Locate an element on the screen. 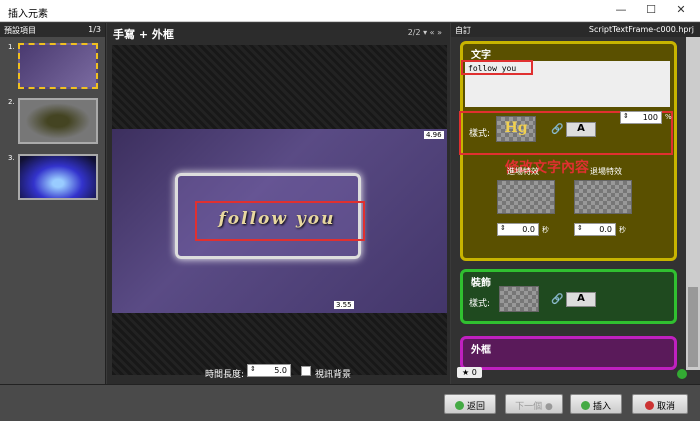 The height and width of the screenshot is (421, 700). decoration-panel: 裝飾 樣式: 🔗 A is located at coordinates (568, 296).